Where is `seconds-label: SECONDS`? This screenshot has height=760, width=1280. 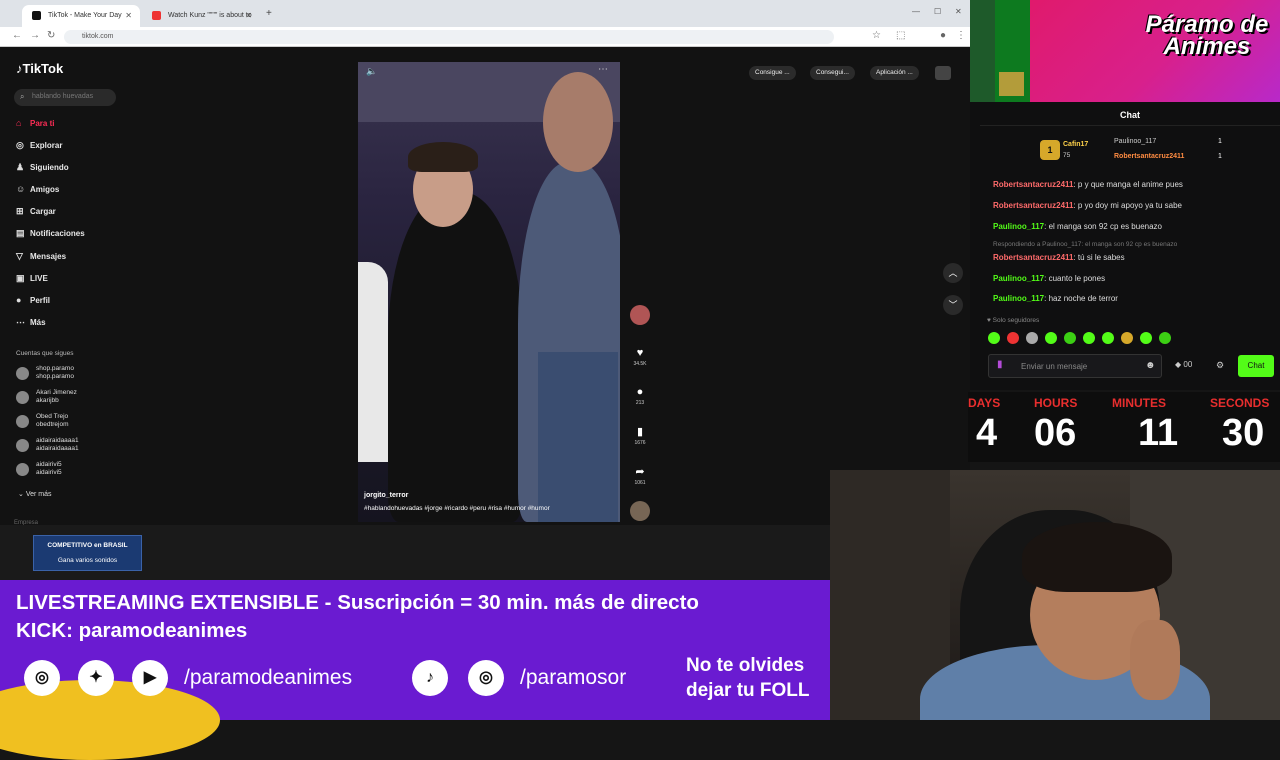
seconds-label: SECONDS is located at coordinates (1240, 403).